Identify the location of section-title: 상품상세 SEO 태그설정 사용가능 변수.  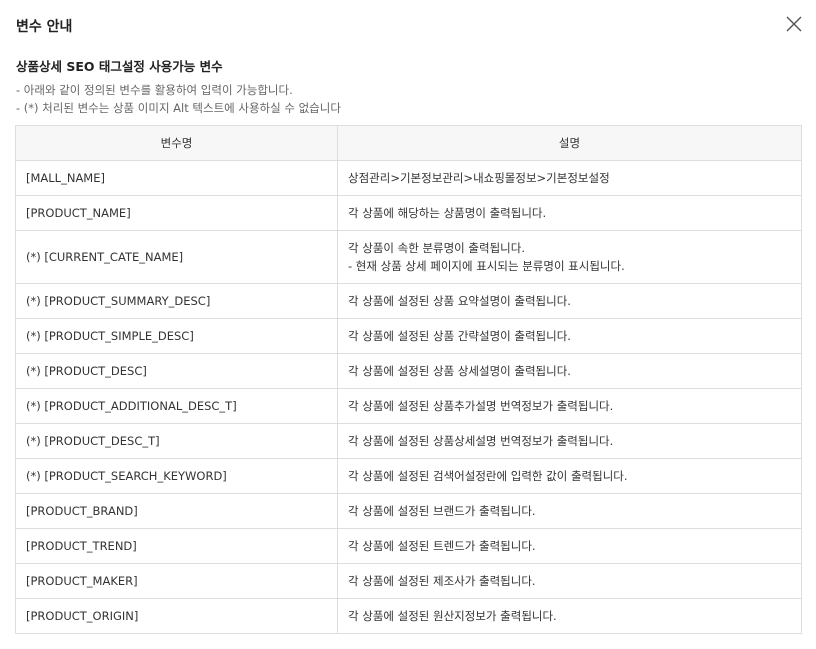
(119, 66).